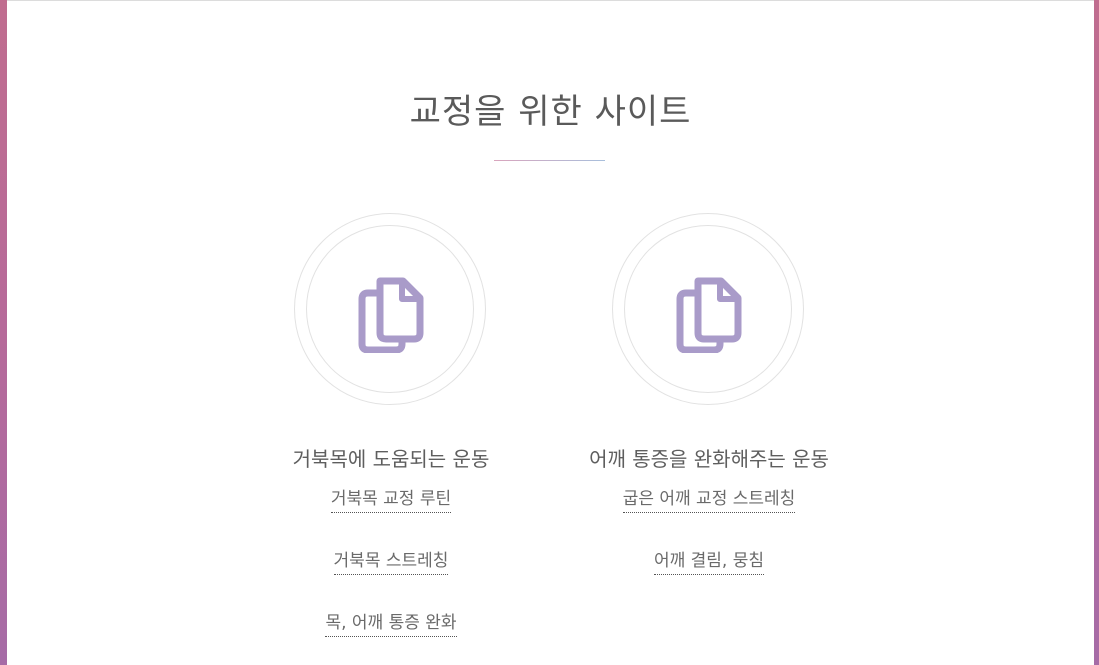 Image resolution: width=1099 pixels, height=665 pixels. What do you see at coordinates (550, 0) in the screenshot?
I see `top-divider` at bounding box center [550, 0].